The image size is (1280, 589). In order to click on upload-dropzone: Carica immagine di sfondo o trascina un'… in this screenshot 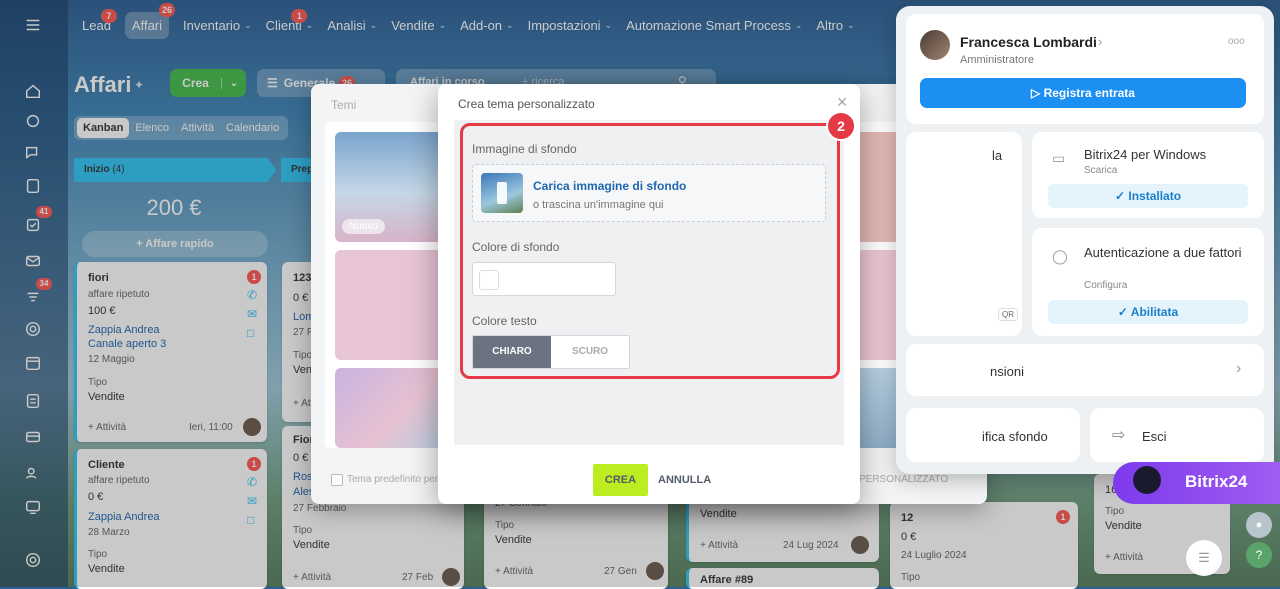, I will do `click(649, 193)`.